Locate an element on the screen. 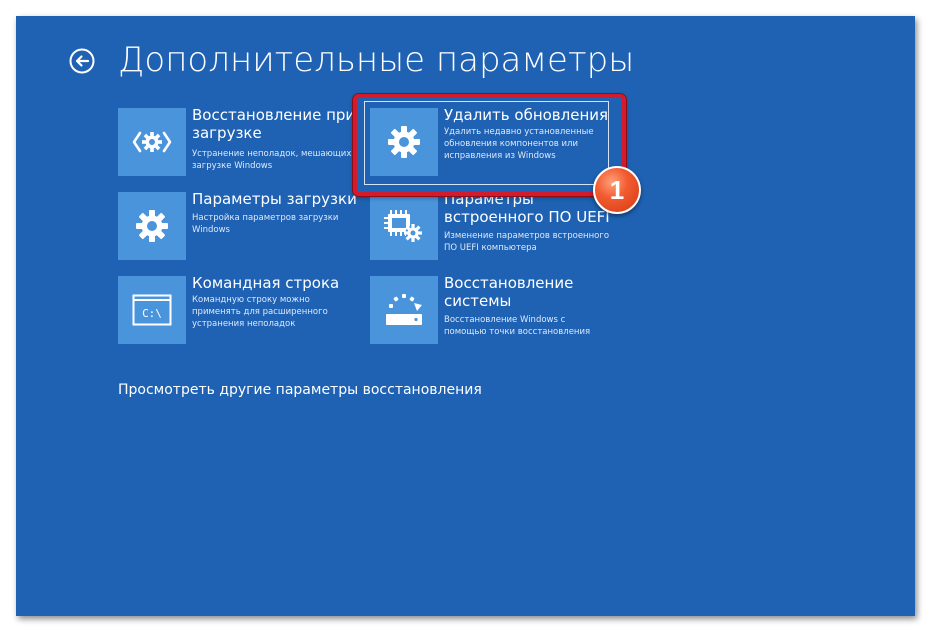 Image resolution: width=932 pixels, height=633 pixels. back-arrow-icon is located at coordinates (82, 61).